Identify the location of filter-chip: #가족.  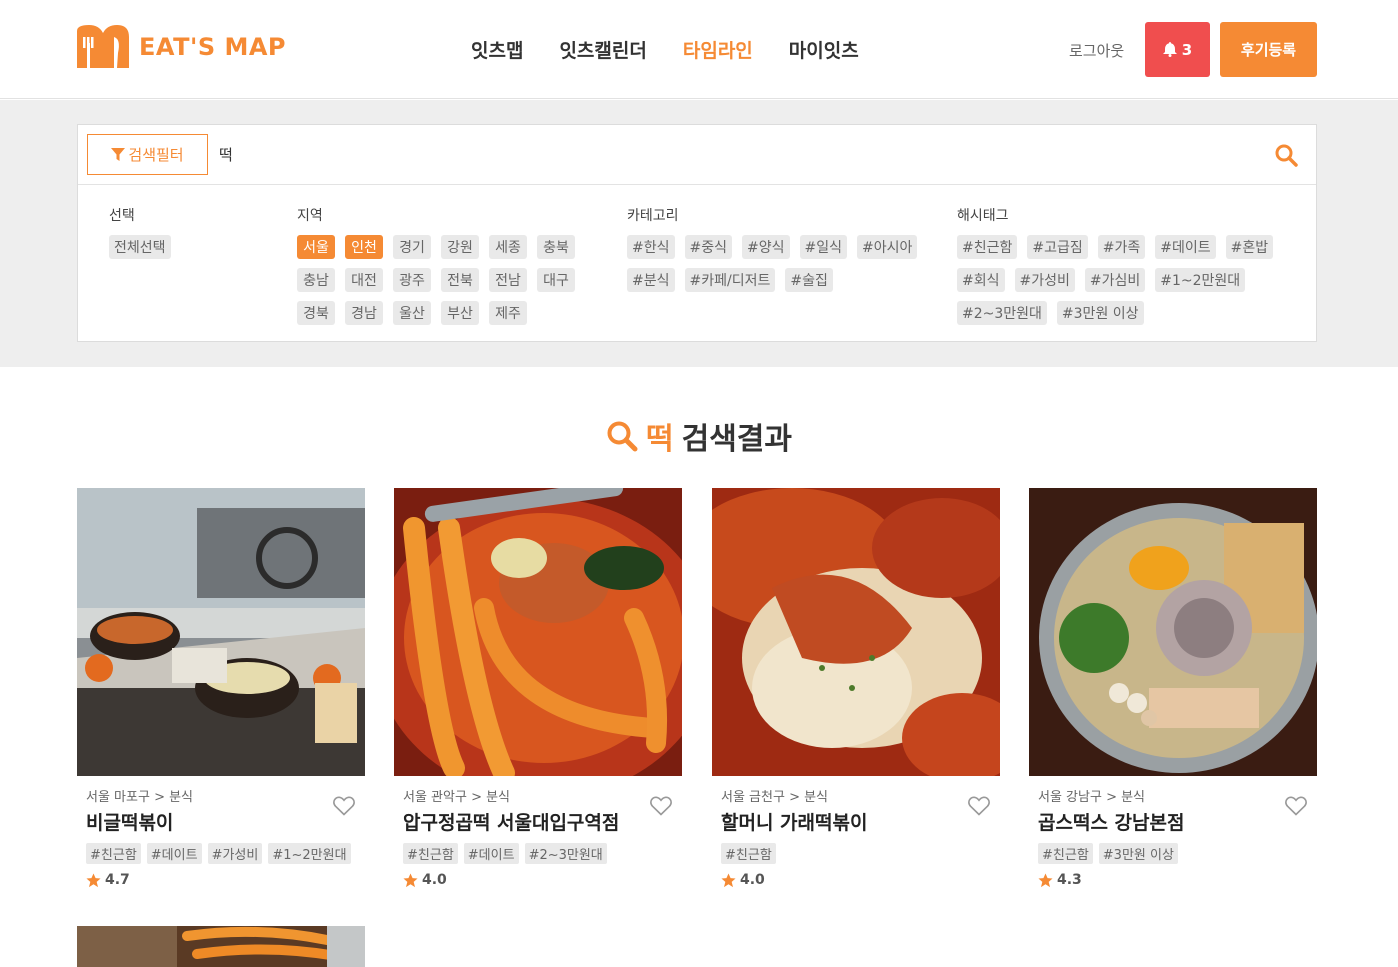
(1121, 247).